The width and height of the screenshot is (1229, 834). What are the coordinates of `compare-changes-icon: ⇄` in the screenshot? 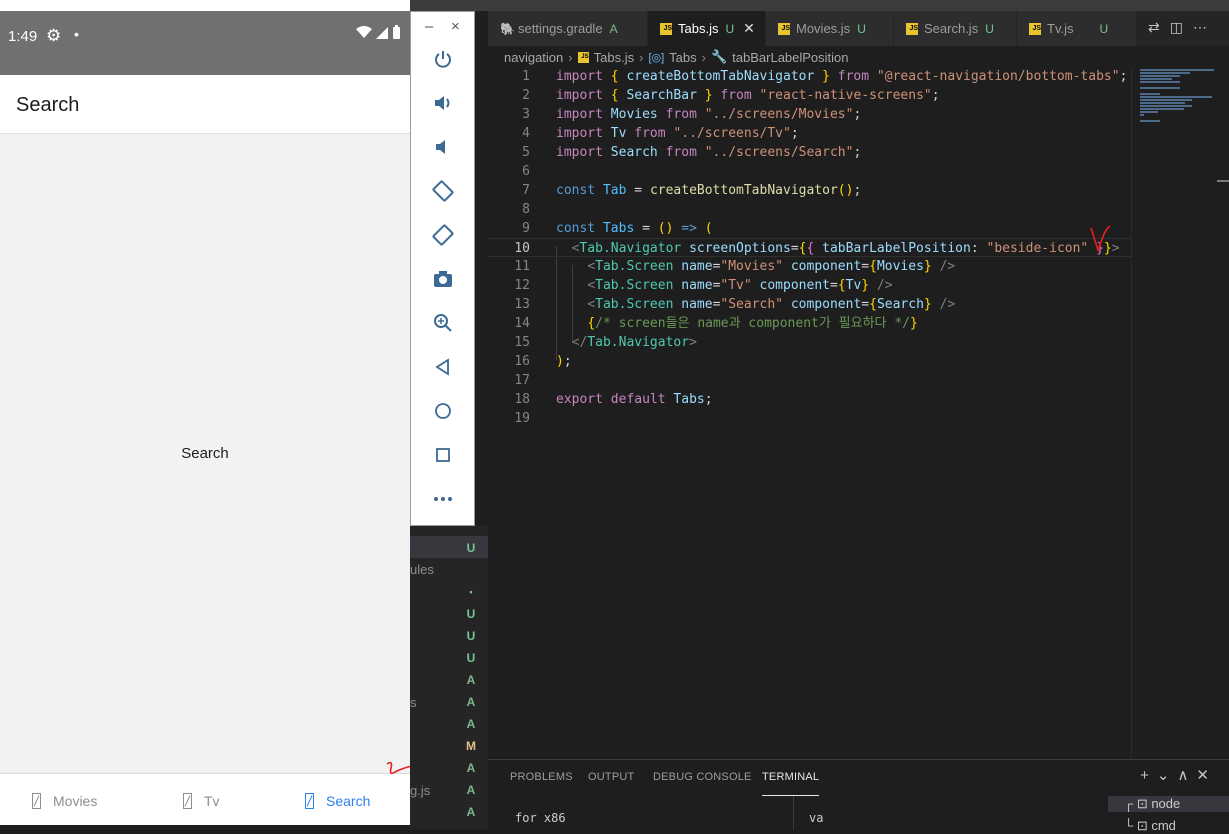 It's located at (1159, 27).